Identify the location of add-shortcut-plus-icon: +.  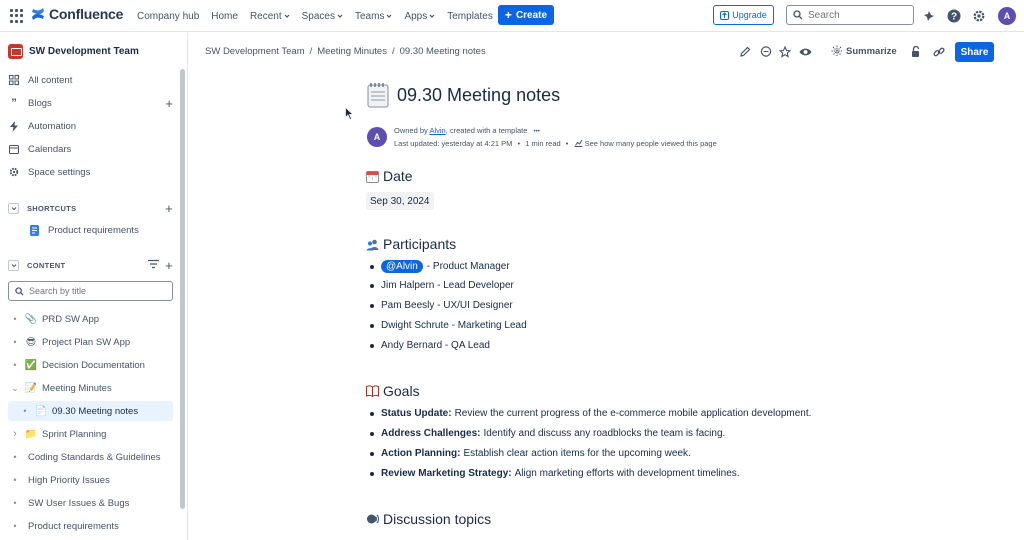
(169, 208).